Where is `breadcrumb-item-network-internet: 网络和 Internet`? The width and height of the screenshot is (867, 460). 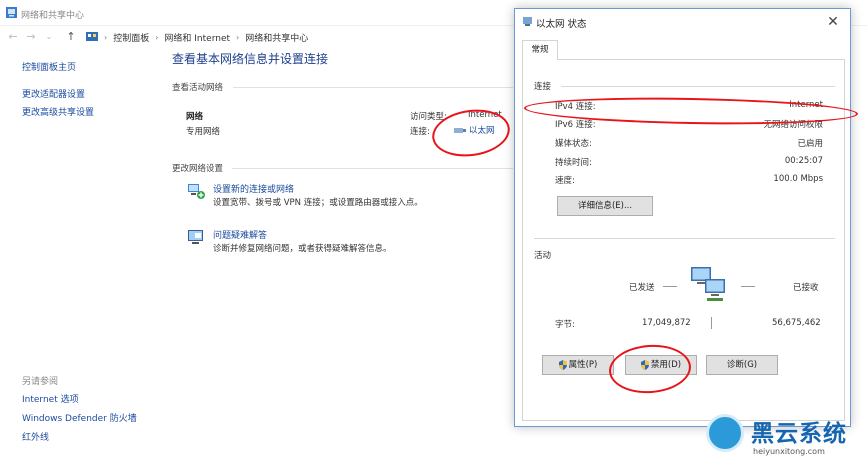
breadcrumb-item-network-internet: 网络和 Internet is located at coordinates (197, 37).